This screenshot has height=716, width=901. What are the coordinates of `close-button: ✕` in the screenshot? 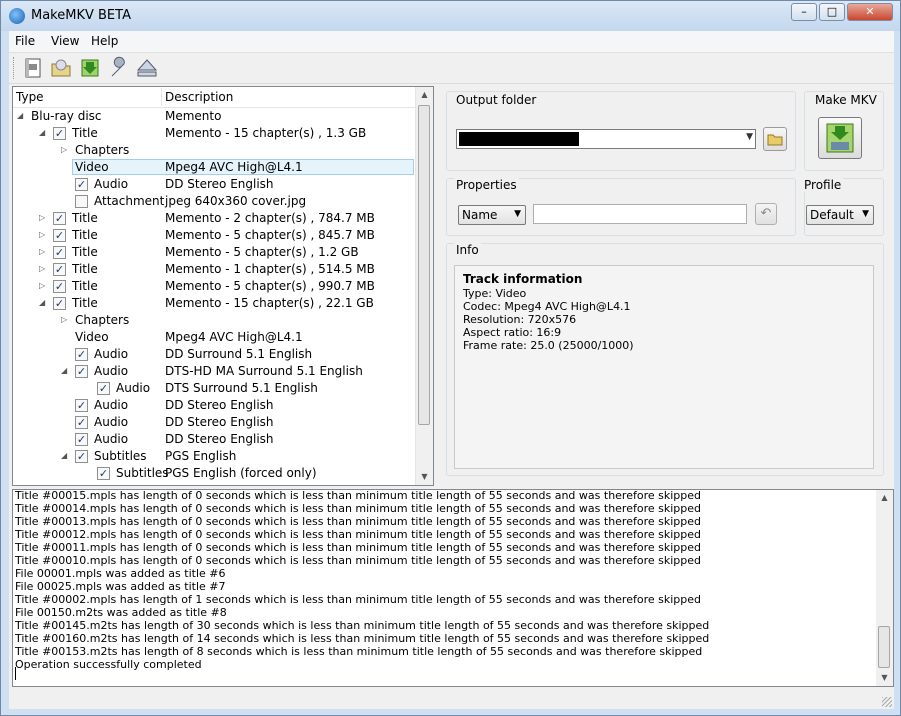 It's located at (870, 12).